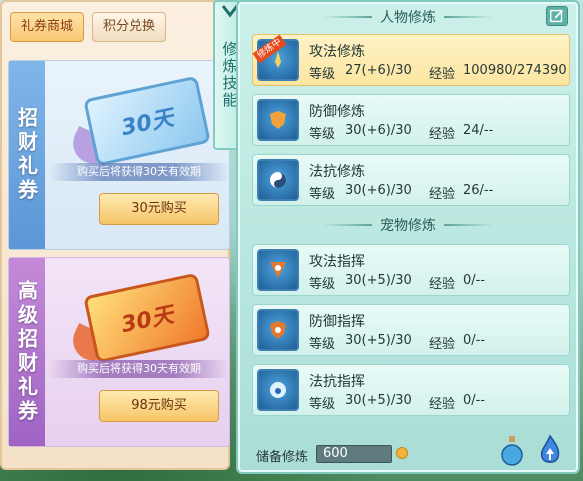 This screenshot has width=583, height=481. What do you see at coordinates (515, 70) in the screenshot?
I see `exp-value: 100980/274390` at bounding box center [515, 70].